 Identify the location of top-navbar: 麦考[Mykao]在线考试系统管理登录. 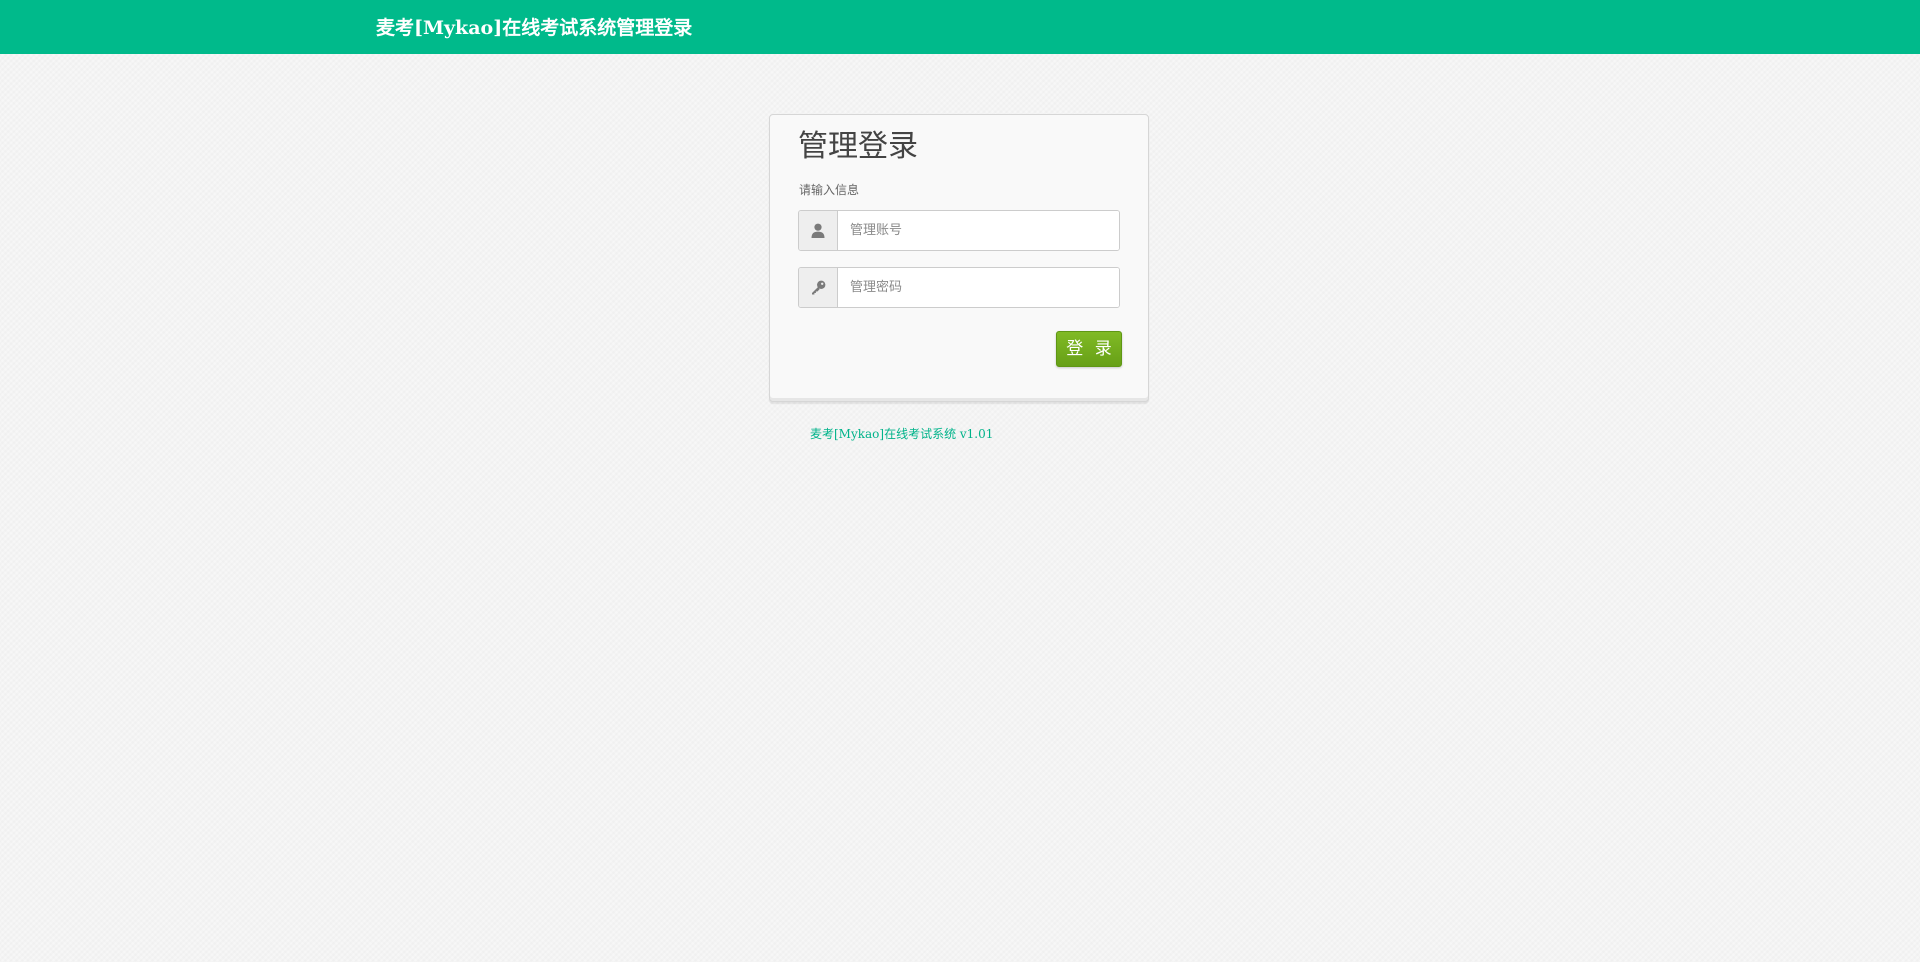
(960, 27).